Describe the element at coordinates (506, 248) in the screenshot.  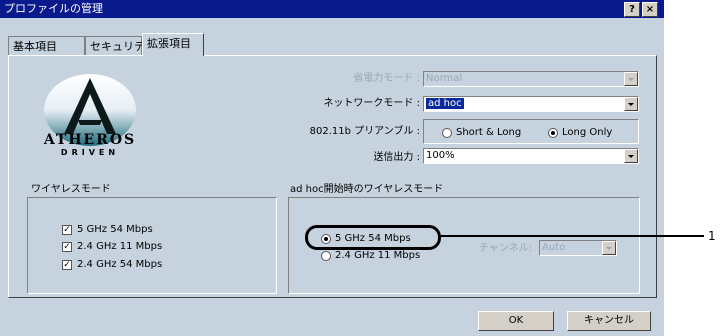
I see `channel-label: チャンネル:` at that location.